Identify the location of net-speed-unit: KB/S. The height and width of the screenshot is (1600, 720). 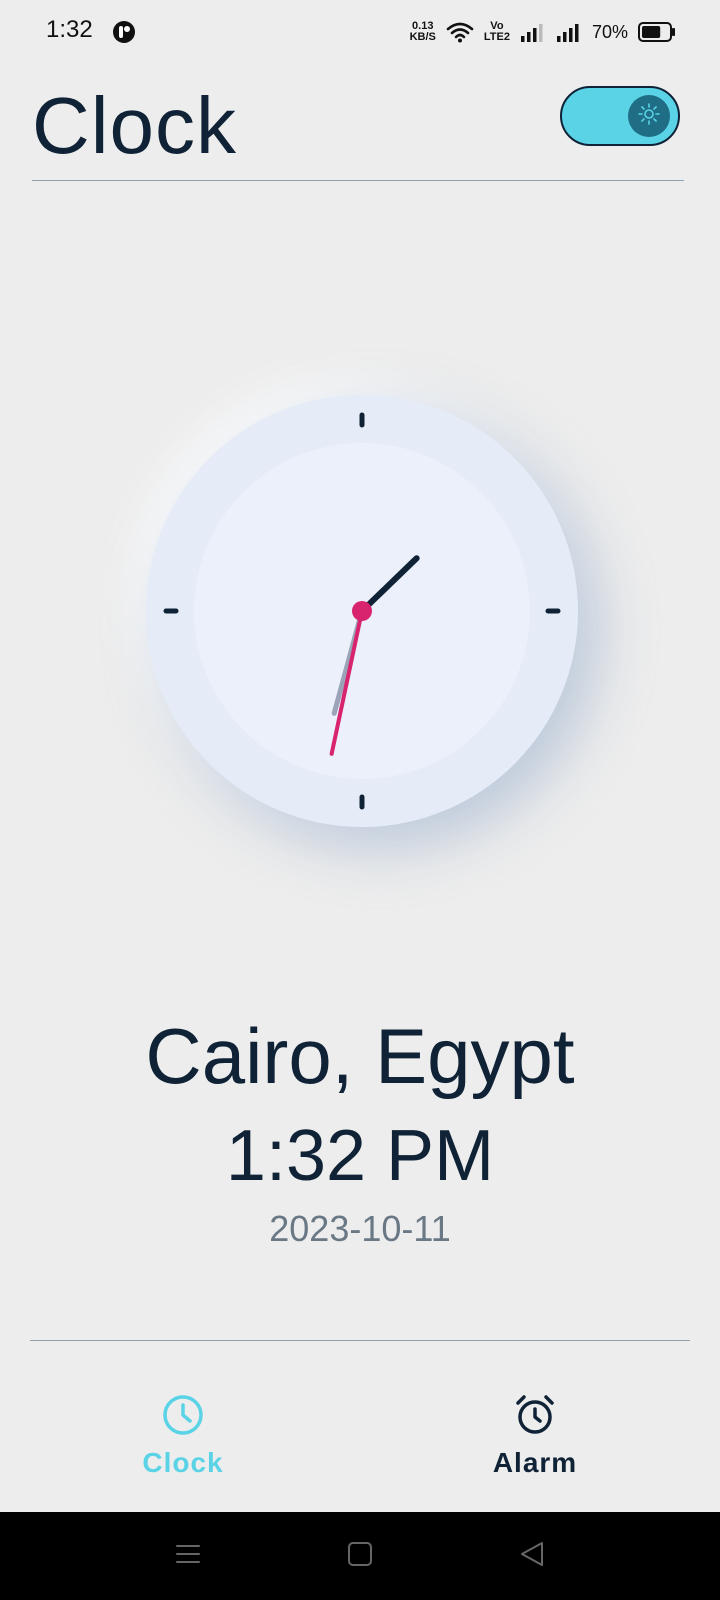
(422, 37).